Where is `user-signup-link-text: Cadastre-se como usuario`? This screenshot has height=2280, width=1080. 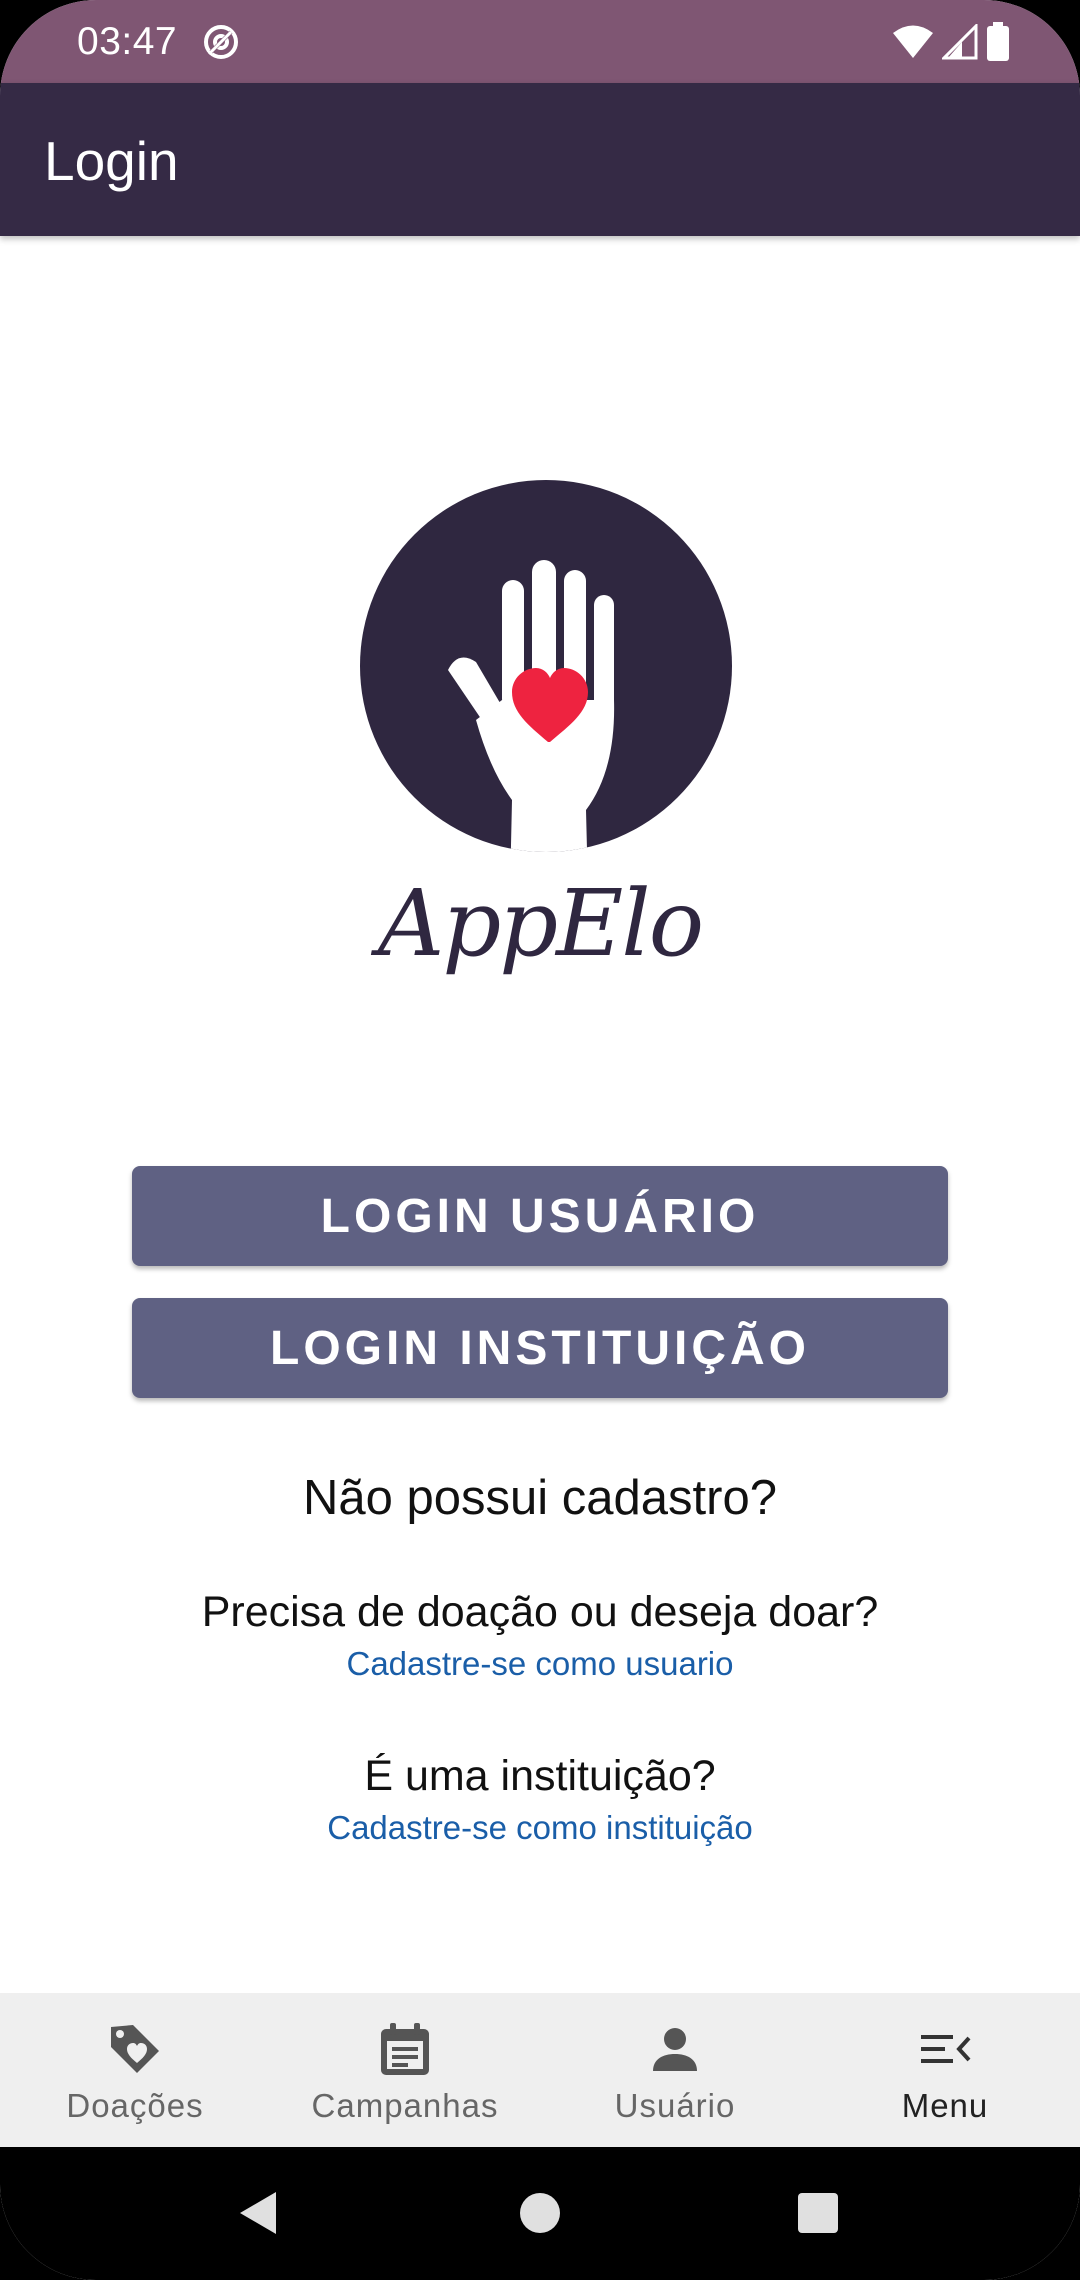
user-signup-link-text: Cadastre-se como usuario is located at coordinates (539, 1663).